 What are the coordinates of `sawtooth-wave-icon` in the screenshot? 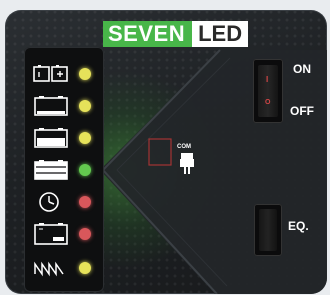 It's located at (49, 269).